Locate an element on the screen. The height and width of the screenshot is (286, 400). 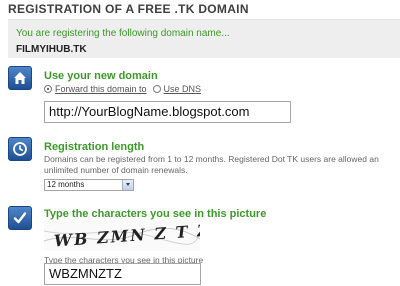
chevron-down-icon is located at coordinates (127, 185).